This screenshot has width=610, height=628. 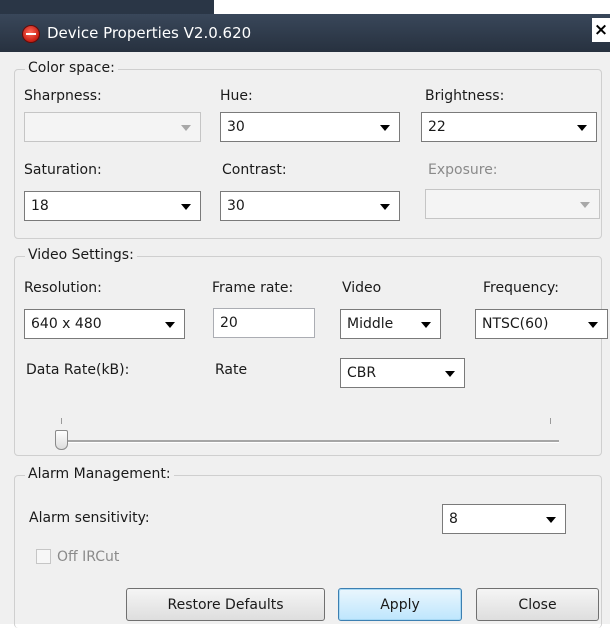 I want to click on contrast-value: 30, so click(x=236, y=206).